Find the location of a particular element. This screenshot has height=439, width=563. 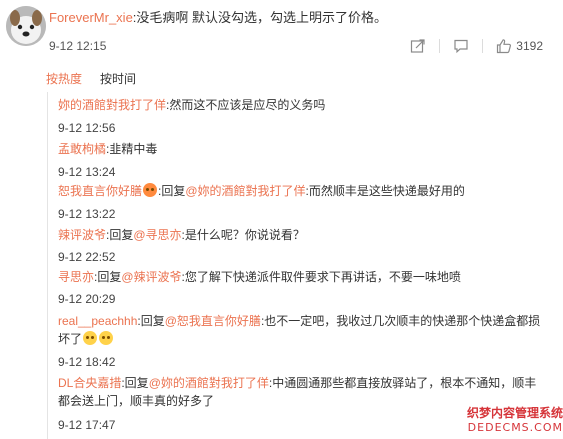

reply-username: 妳的酒館對我打了佯 is located at coordinates (112, 105).